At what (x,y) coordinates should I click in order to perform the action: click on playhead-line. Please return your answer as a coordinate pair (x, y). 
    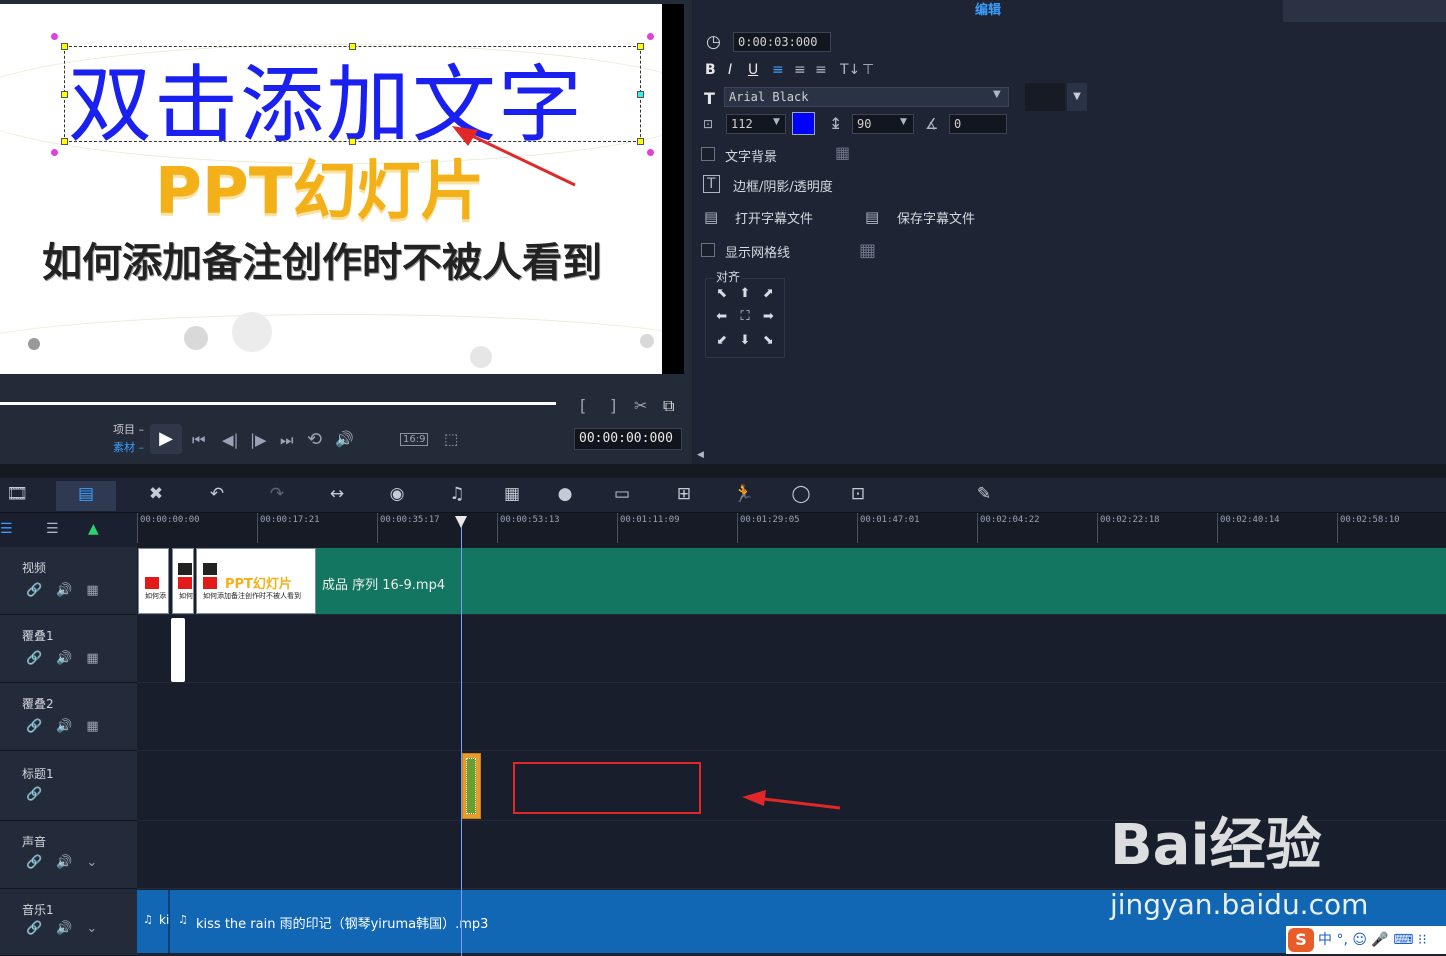
    Looking at the image, I should click on (461, 736).